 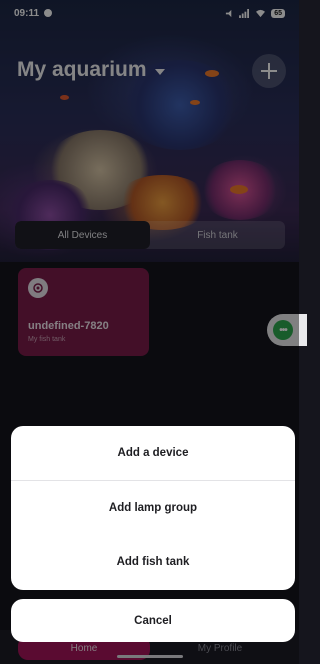 I want to click on add-fish-tank-option: Add fish tank, so click(x=153, y=562).